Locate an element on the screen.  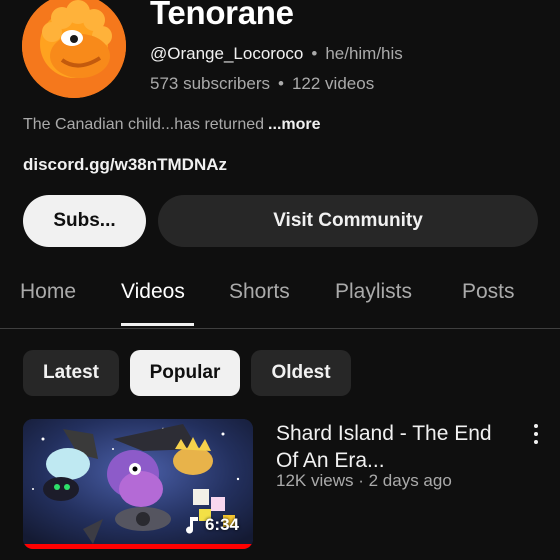
channel-tabs: Home Videos Shorts Playlists Posts is located at coordinates (280, 298).